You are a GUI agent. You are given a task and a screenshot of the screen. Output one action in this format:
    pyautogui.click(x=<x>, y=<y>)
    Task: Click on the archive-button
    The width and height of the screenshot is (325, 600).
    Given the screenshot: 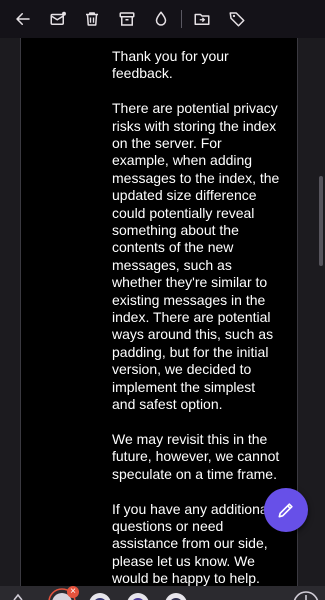 What is the action you would take?
    pyautogui.click(x=127, y=19)
    